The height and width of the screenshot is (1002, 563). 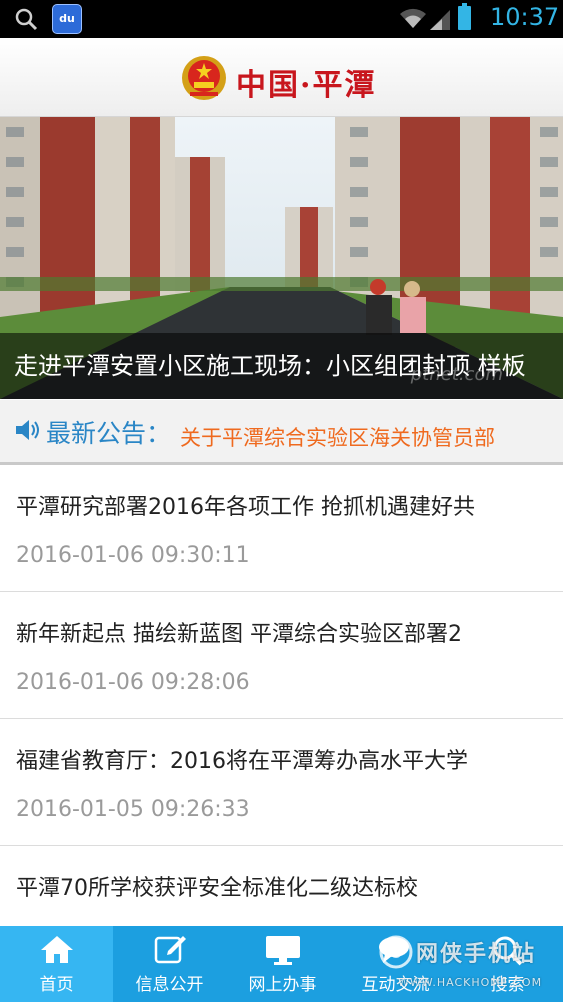 What do you see at coordinates (283, 952) in the screenshot?
I see `monitor-icon` at bounding box center [283, 952].